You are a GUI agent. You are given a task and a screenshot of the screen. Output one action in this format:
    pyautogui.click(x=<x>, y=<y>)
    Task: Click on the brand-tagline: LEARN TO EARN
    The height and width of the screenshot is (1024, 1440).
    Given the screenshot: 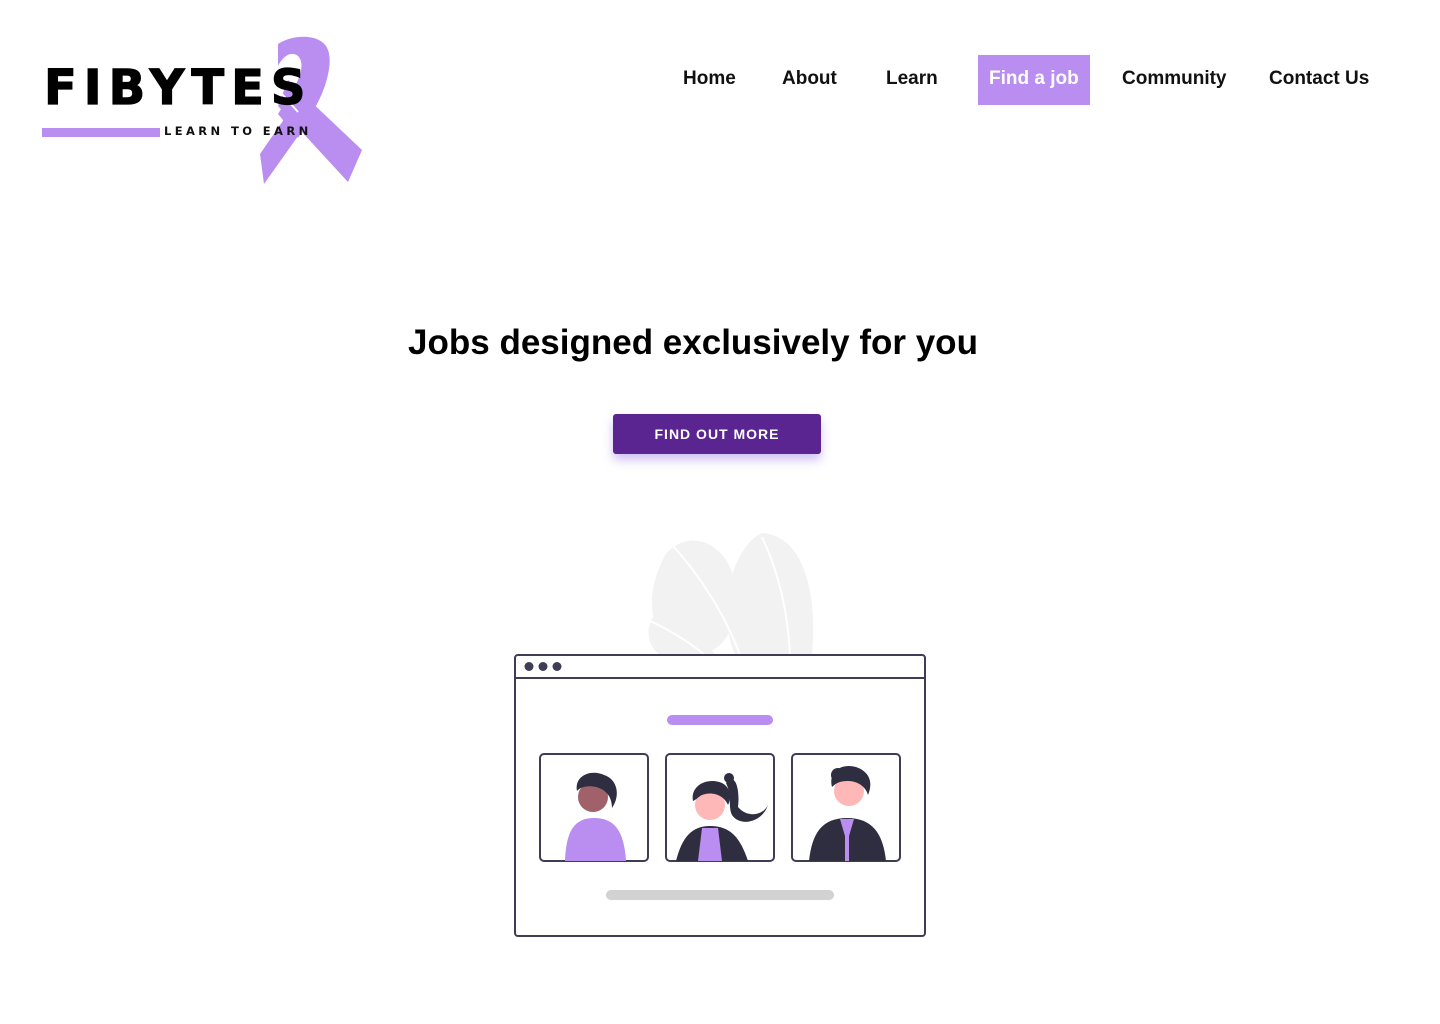 What is the action you would take?
    pyautogui.click(x=238, y=131)
    